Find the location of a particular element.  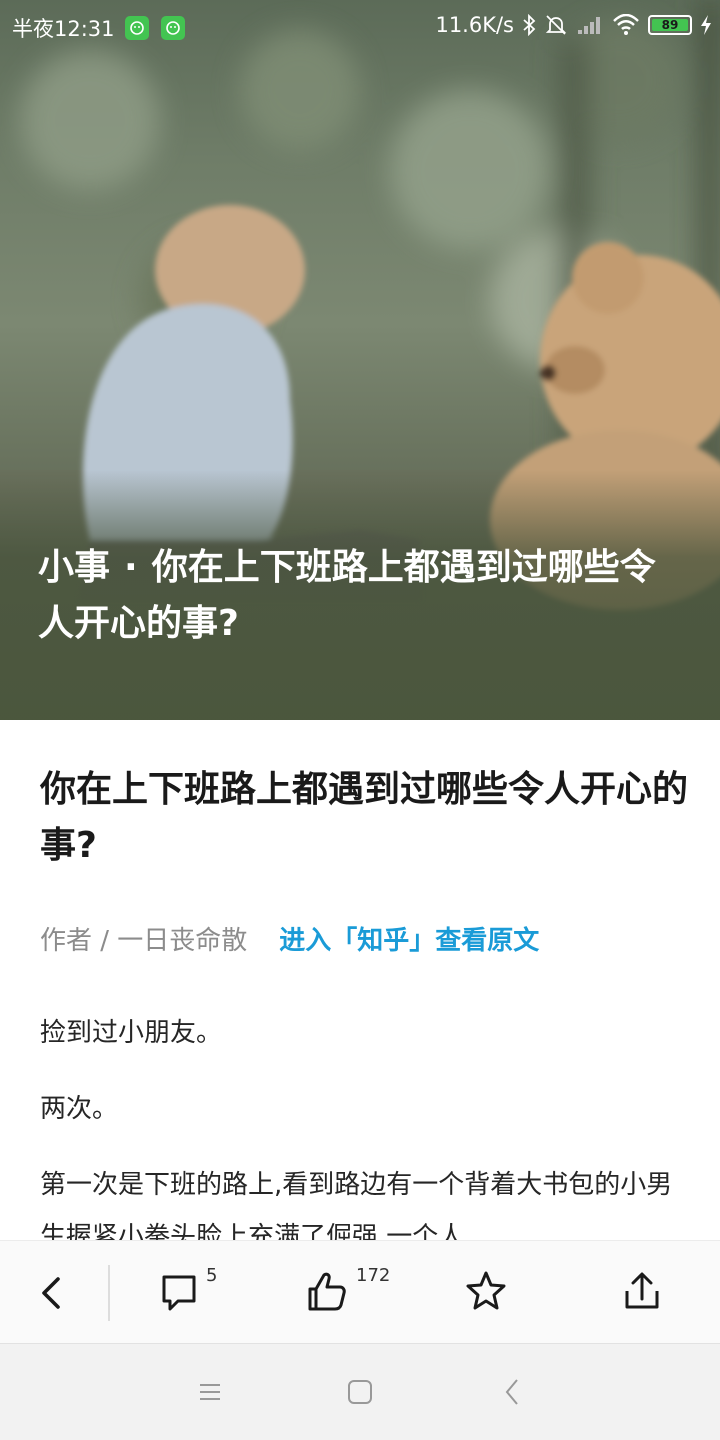

back-icon is located at coordinates (51, 1293).